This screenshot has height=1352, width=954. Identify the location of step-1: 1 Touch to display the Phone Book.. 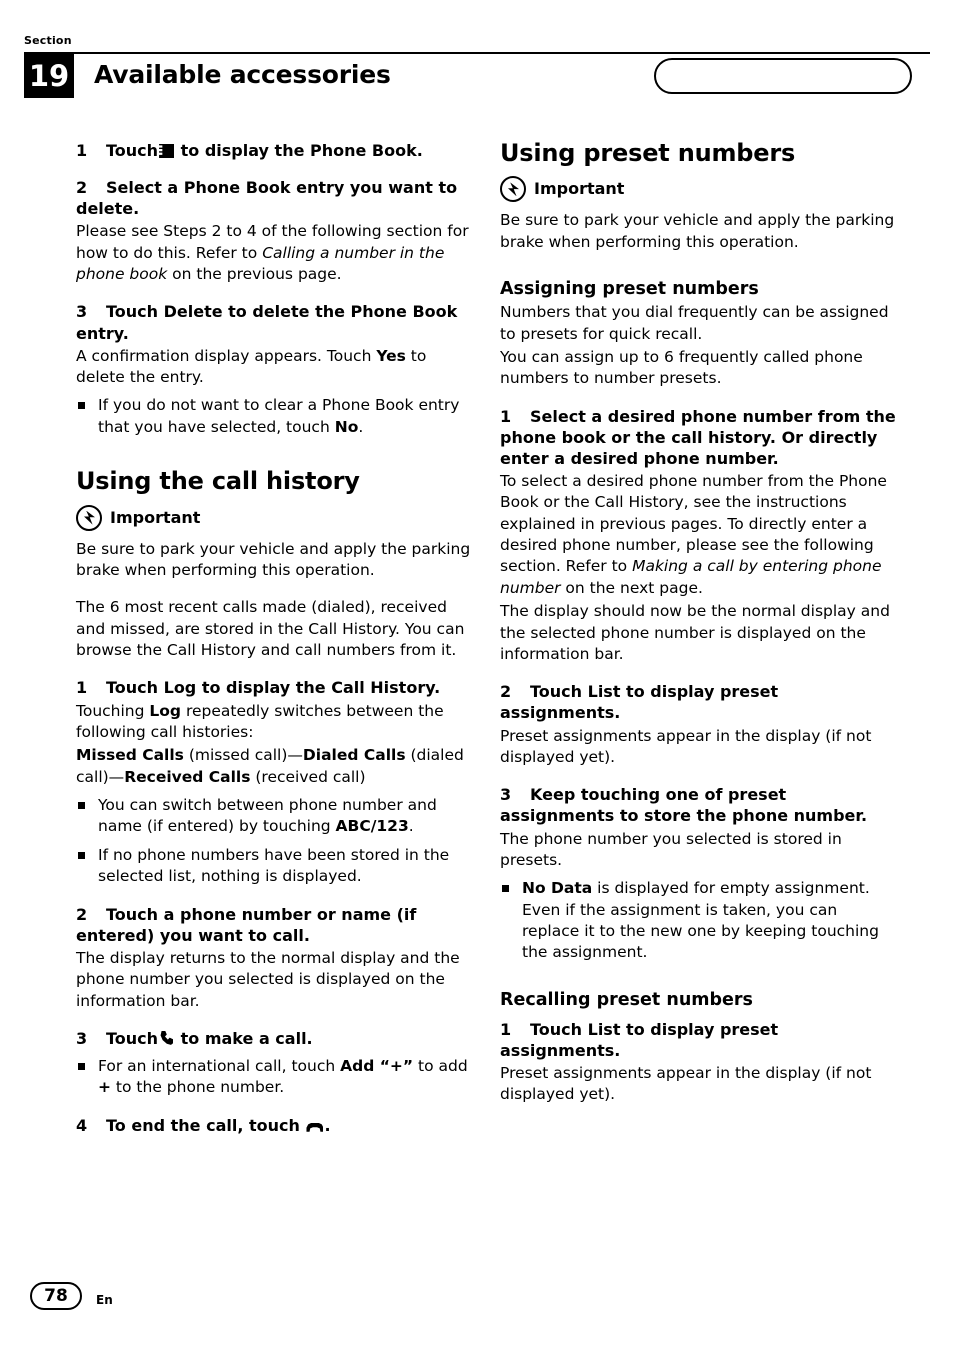
(275, 150).